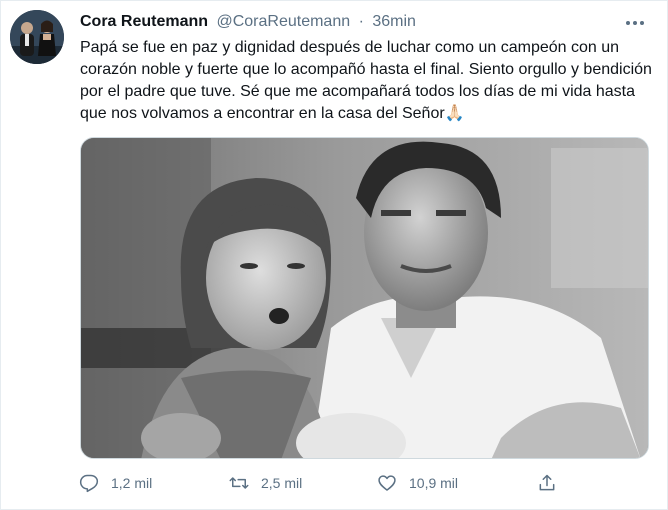 The width and height of the screenshot is (668, 510). Describe the element at coordinates (635, 23) in the screenshot. I see `more-dots-icon` at that location.